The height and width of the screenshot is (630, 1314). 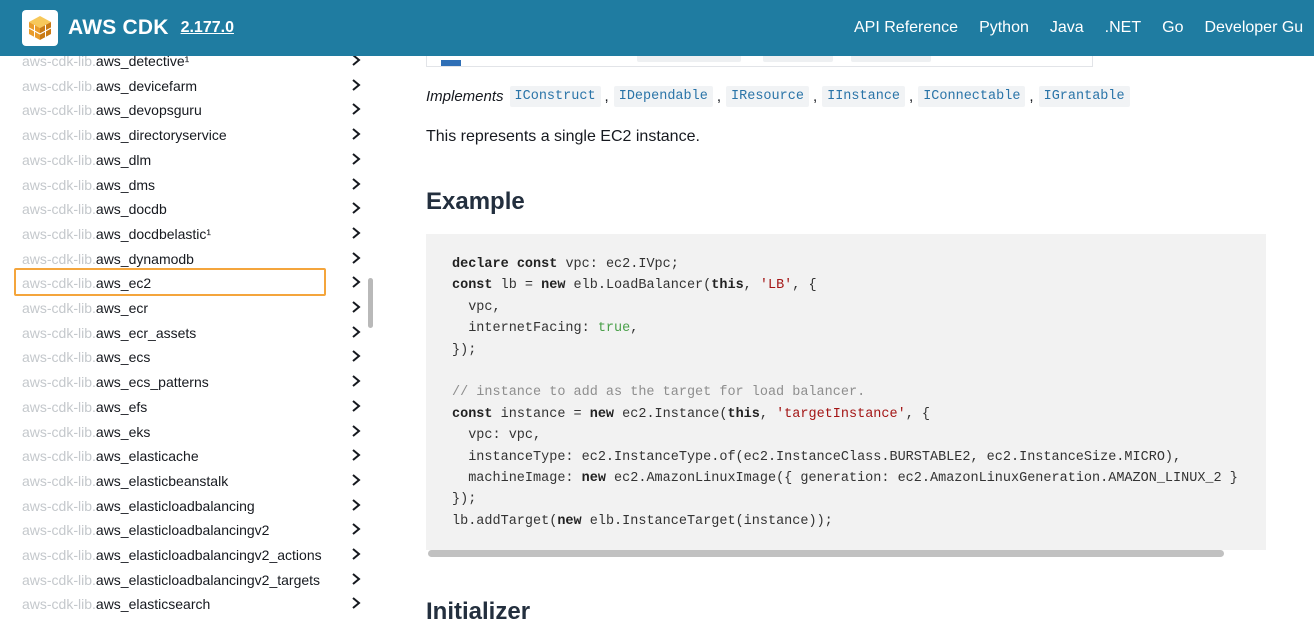 What do you see at coordinates (121, 406) in the screenshot?
I see `sidebar-item-label: aws_efs` at bounding box center [121, 406].